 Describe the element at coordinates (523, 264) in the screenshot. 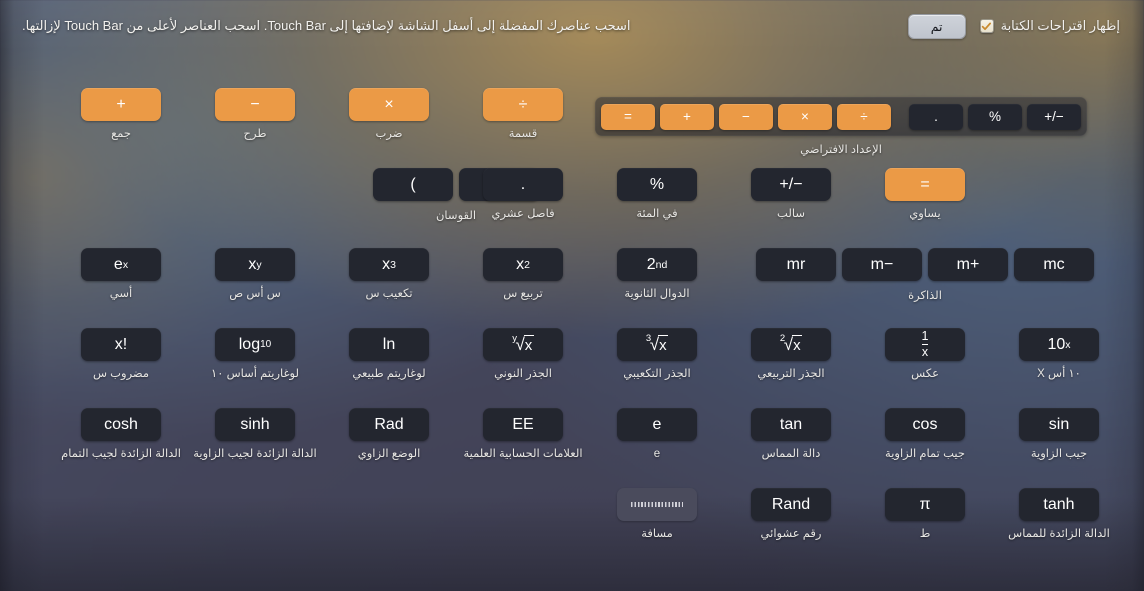

I see `key-x-squared: x2` at that location.